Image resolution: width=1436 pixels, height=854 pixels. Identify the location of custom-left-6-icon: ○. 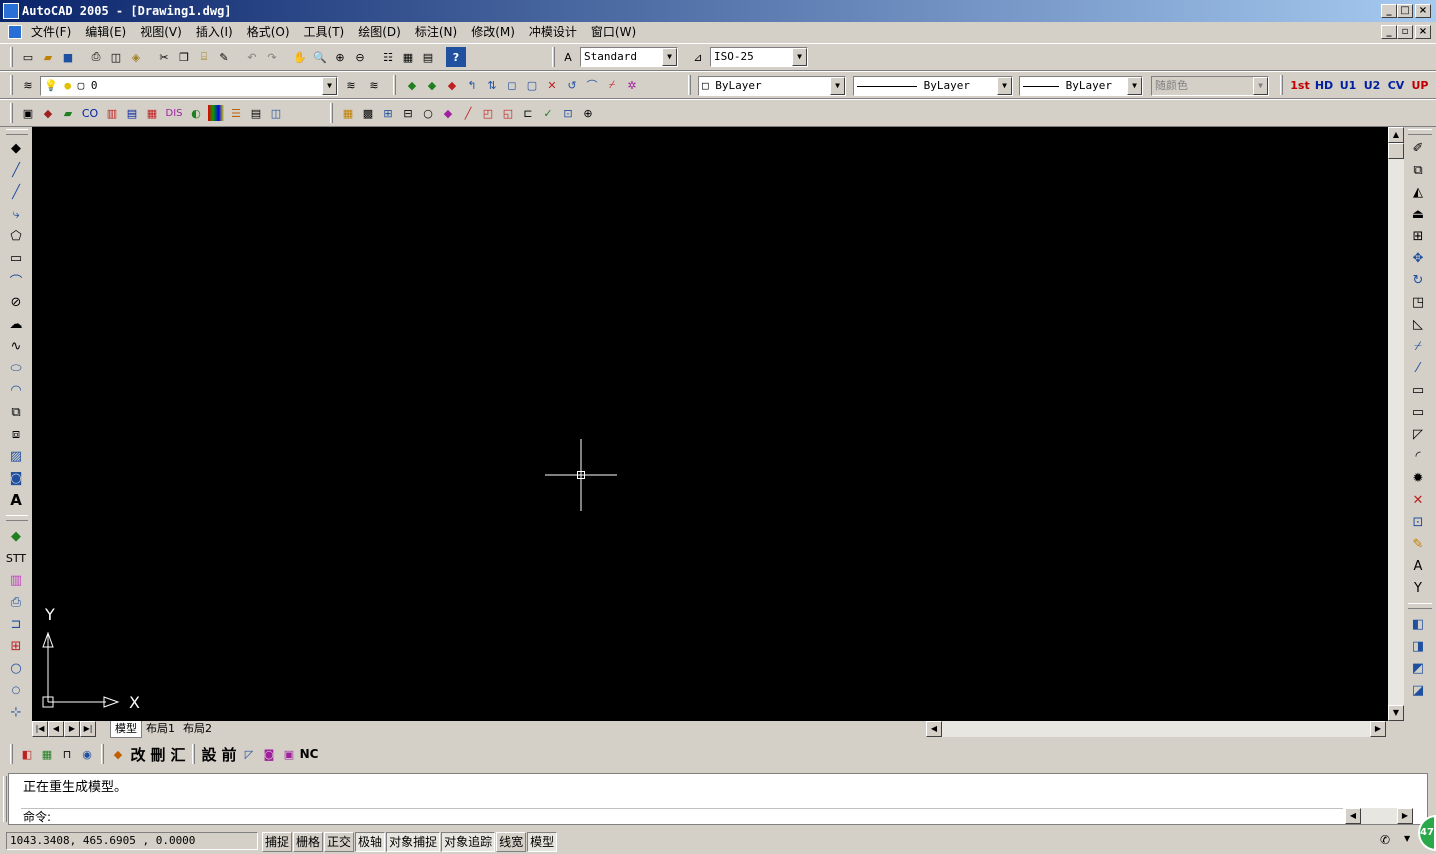
(16, 668).